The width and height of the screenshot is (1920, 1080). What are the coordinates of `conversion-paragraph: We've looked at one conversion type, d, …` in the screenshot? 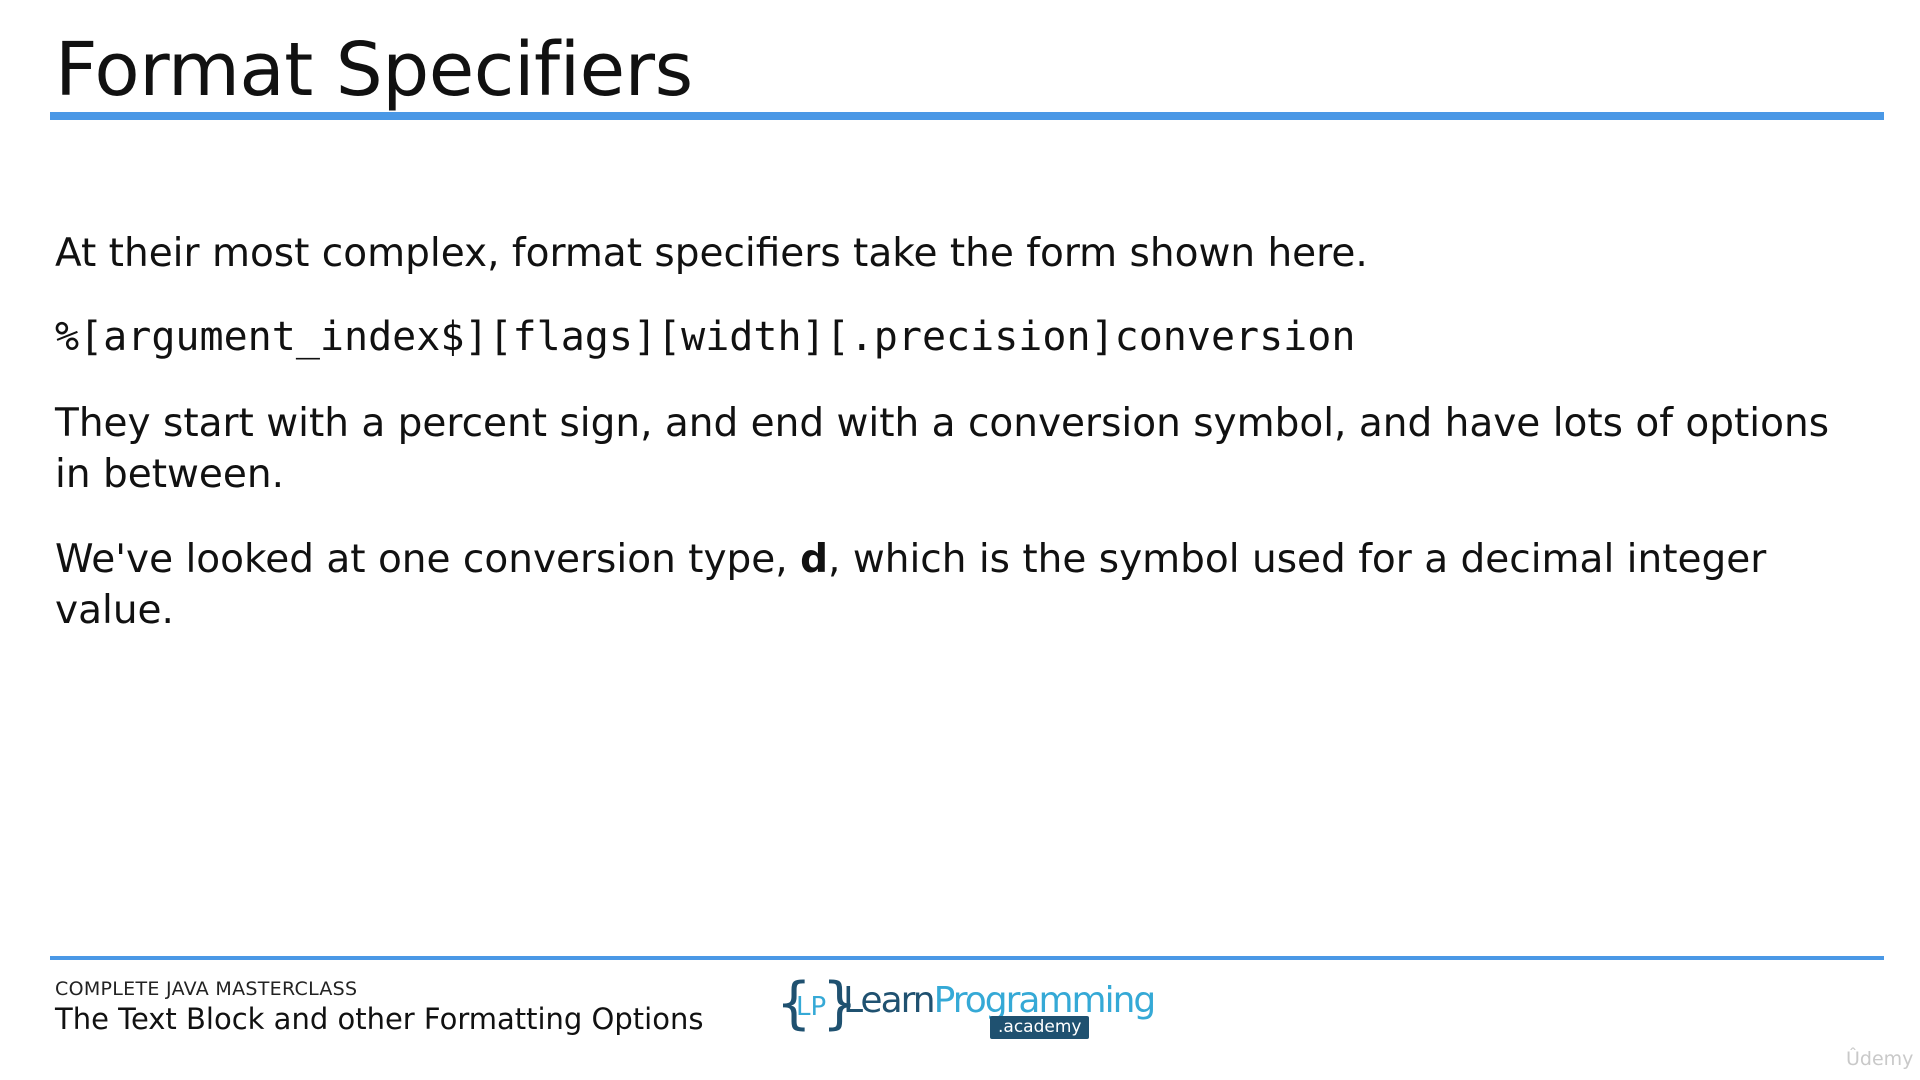 It's located at (955, 585).